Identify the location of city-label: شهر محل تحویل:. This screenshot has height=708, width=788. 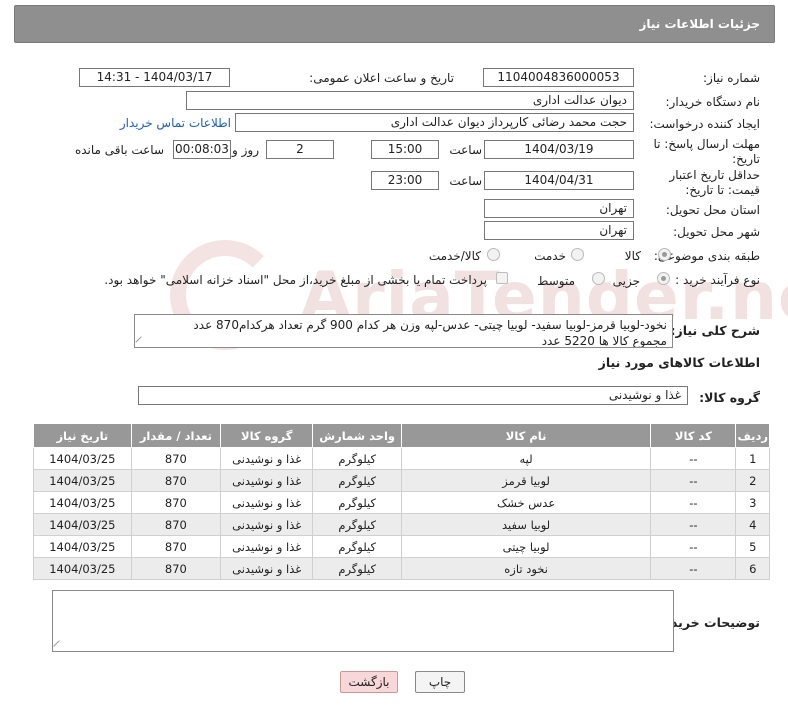
(716, 232).